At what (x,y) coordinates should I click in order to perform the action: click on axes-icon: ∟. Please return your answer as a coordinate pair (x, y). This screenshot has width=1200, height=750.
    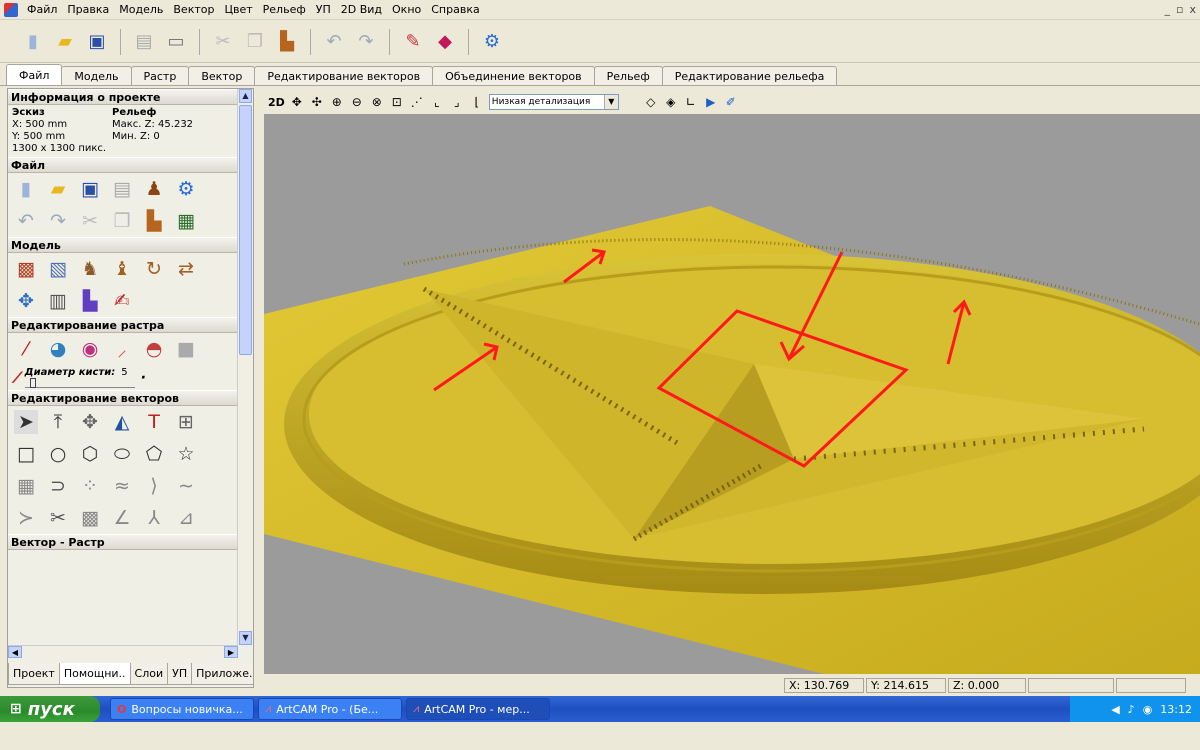
    Looking at the image, I should click on (691, 102).